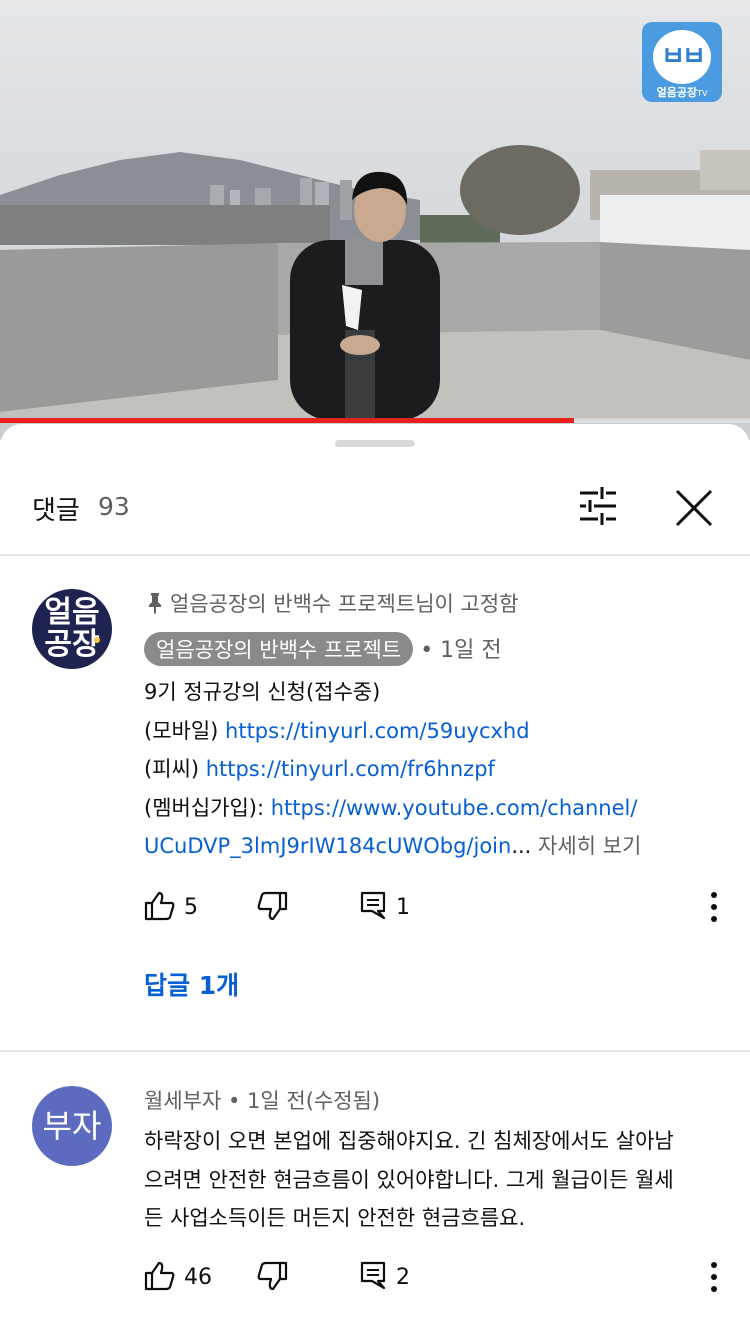 This screenshot has width=750, height=1334. What do you see at coordinates (332, 603) in the screenshot?
I see `pinned-label: 얼음공장의 반백수 프로젝트님이 고정함` at bounding box center [332, 603].